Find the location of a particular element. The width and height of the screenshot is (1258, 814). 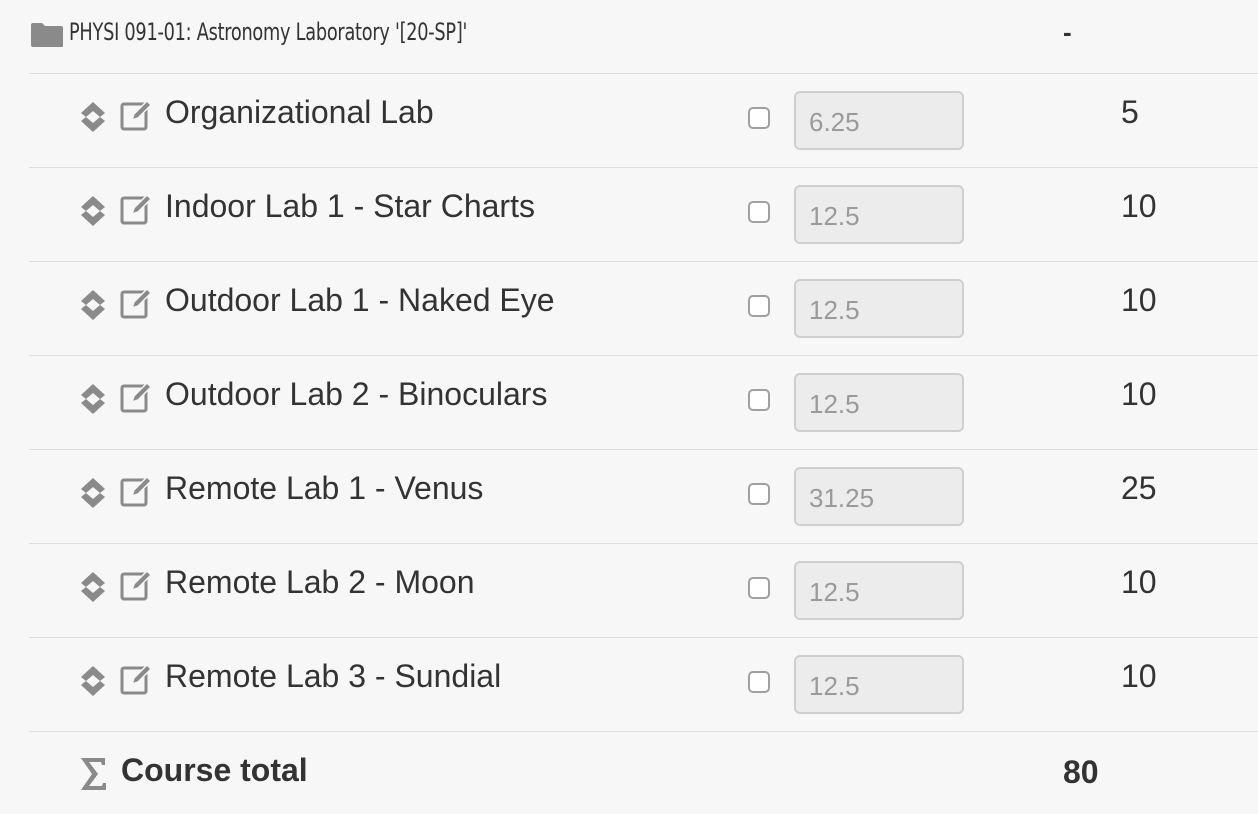

weight-input: 31.25 is located at coordinates (879, 496).